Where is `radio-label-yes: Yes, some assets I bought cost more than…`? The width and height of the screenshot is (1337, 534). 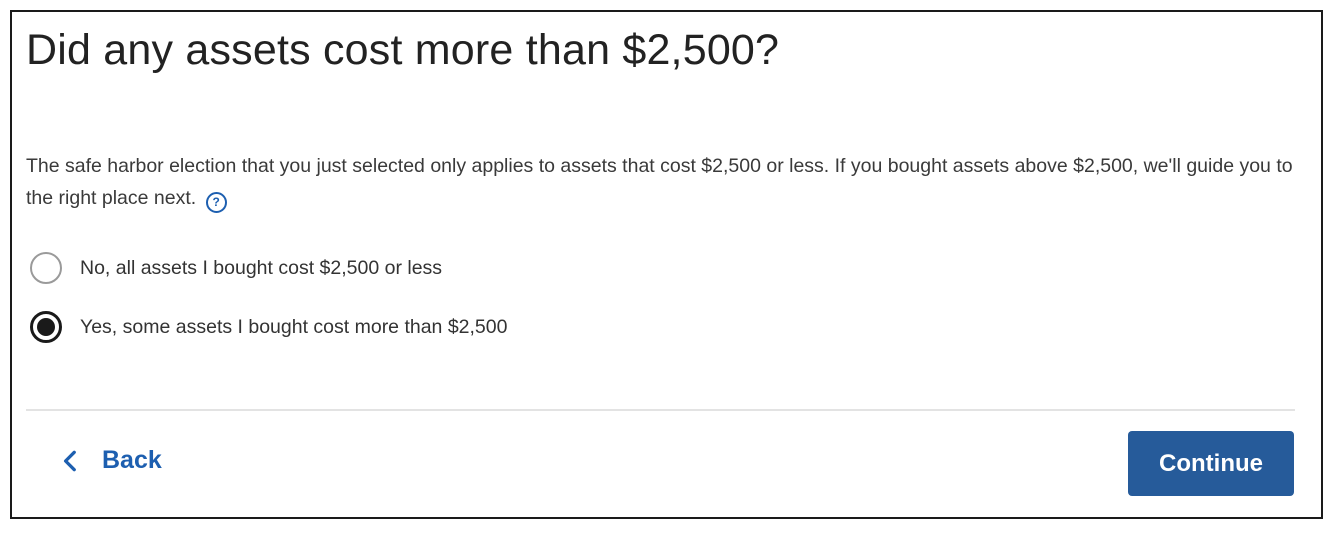 radio-label-yes: Yes, some assets I bought cost more than… is located at coordinates (294, 326).